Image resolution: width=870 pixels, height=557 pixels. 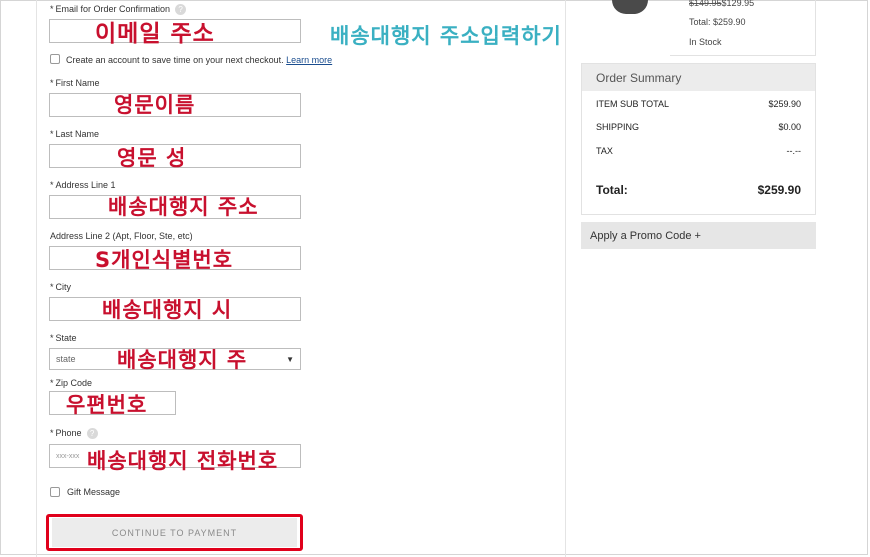 I want to click on phone-placeholder: xxx-xxx, so click(x=68, y=456).